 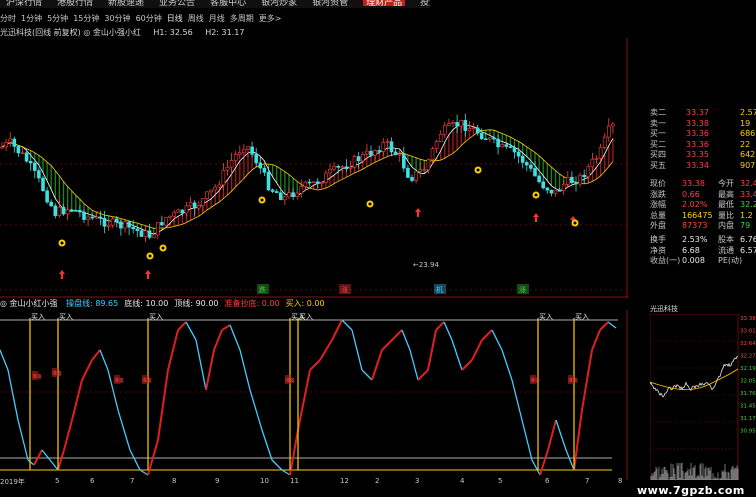 What do you see at coordinates (726, 215) in the screenshot?
I see `field-label: 量比` at bounding box center [726, 215].